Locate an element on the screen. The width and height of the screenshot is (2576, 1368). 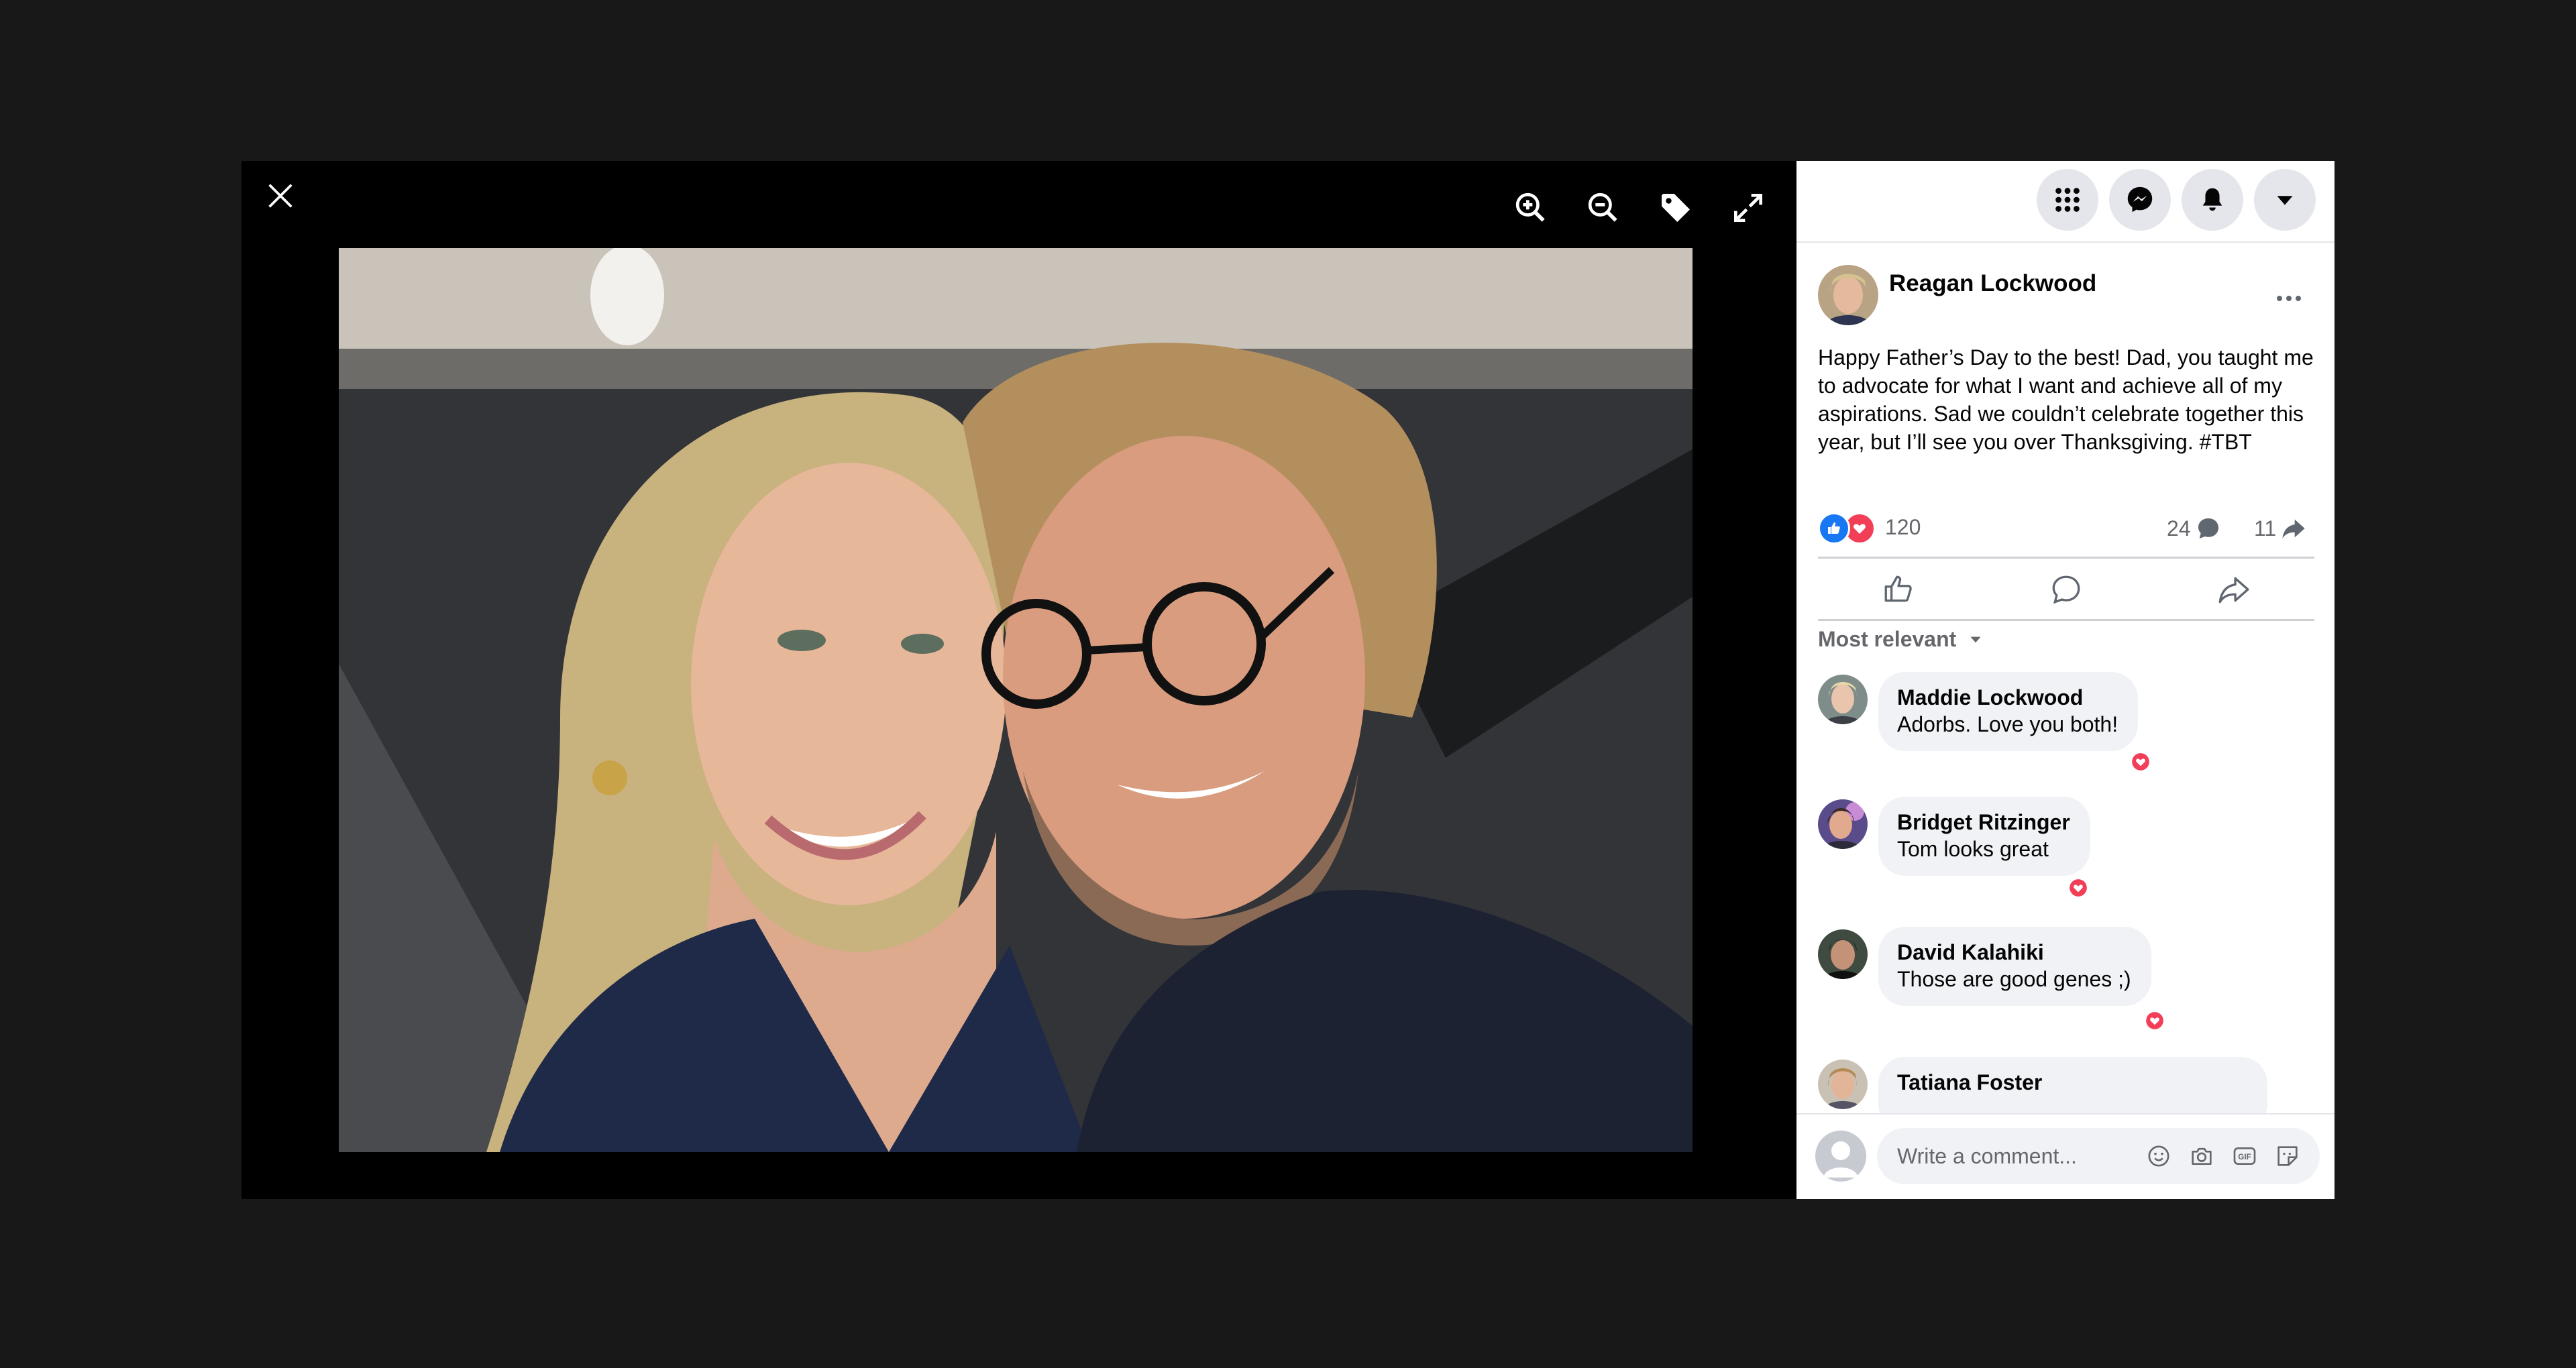
account-button is located at coordinates (2285, 200).